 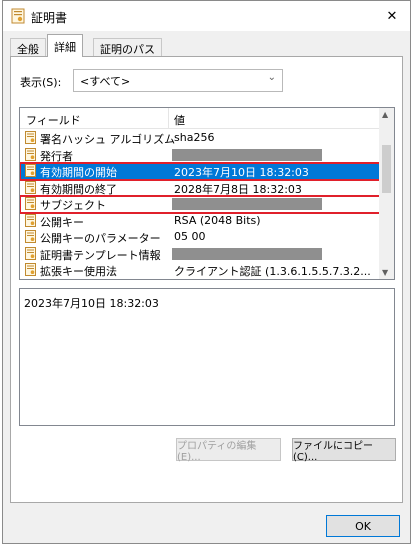 What do you see at coordinates (78, 172) in the screenshot?
I see `row-field: 有効期間の開始` at bounding box center [78, 172].